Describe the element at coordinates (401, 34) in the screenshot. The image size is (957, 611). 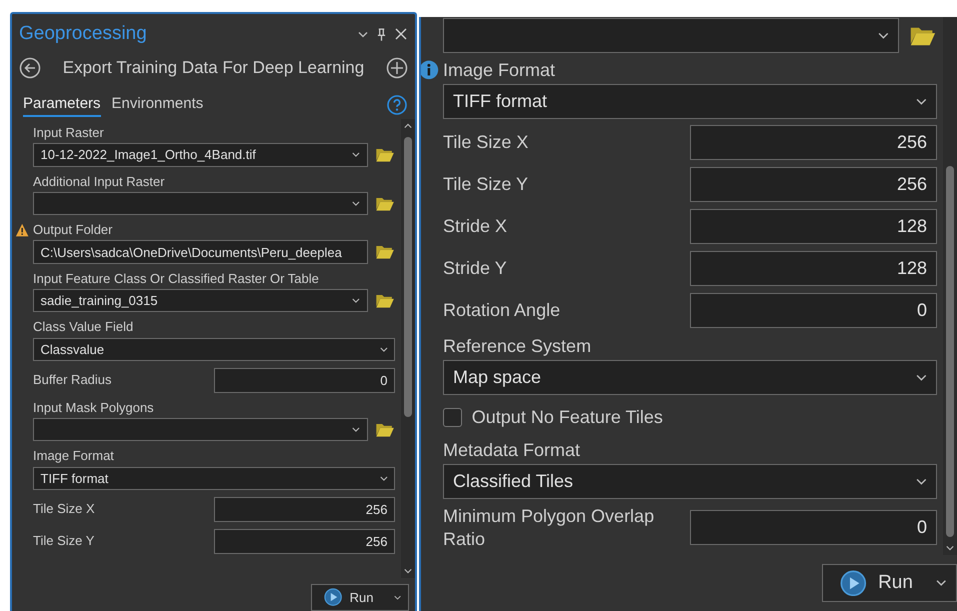
I see `close-icon` at that location.